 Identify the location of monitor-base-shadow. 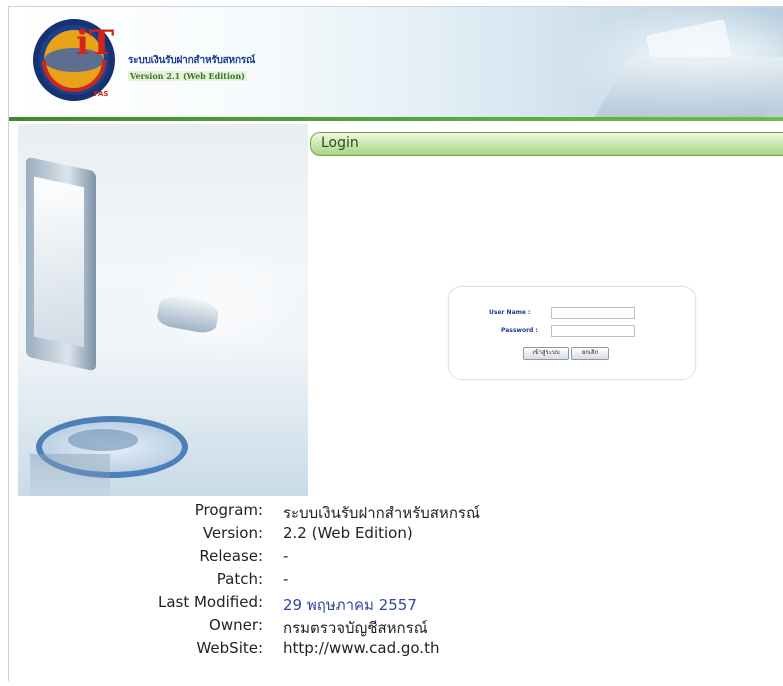
(103, 440).